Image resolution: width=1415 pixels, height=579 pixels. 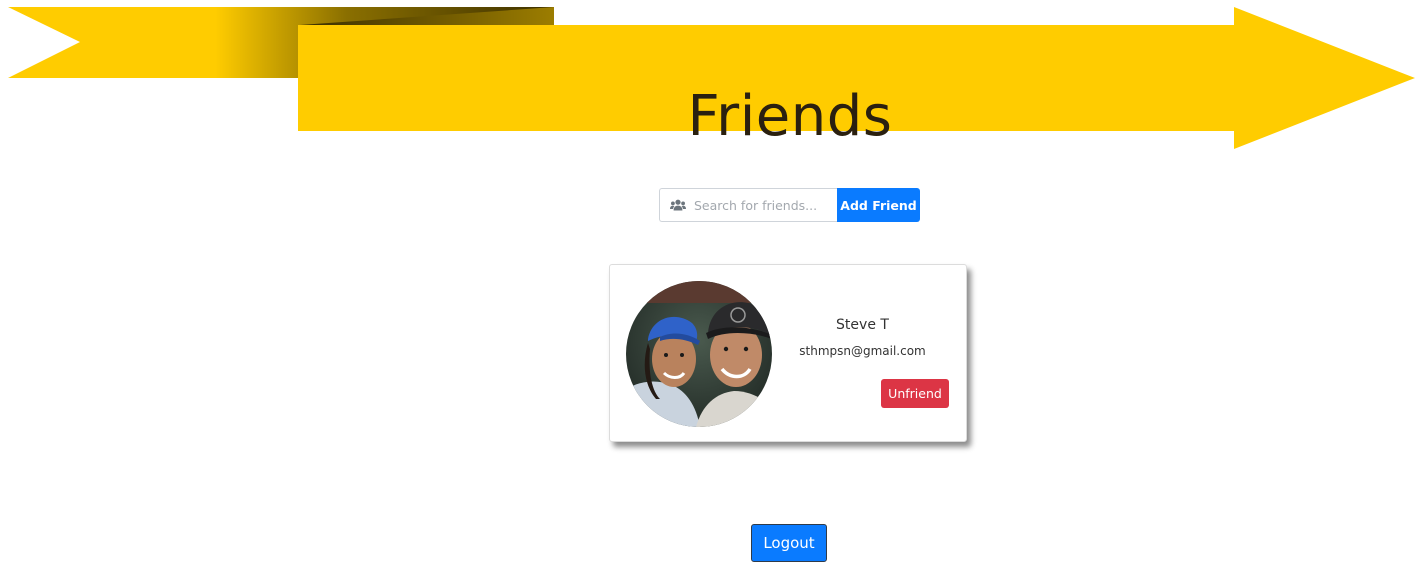 I want to click on friend-card: Steve T sthmpsn@gmail.com Unfriend, so click(x=788, y=353).